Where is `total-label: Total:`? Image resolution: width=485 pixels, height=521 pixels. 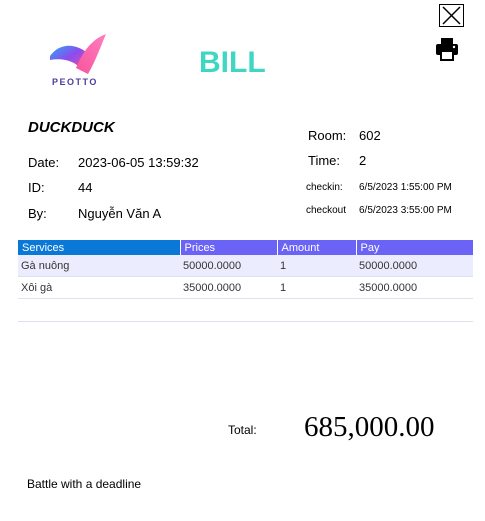 total-label: Total: is located at coordinates (242, 430).